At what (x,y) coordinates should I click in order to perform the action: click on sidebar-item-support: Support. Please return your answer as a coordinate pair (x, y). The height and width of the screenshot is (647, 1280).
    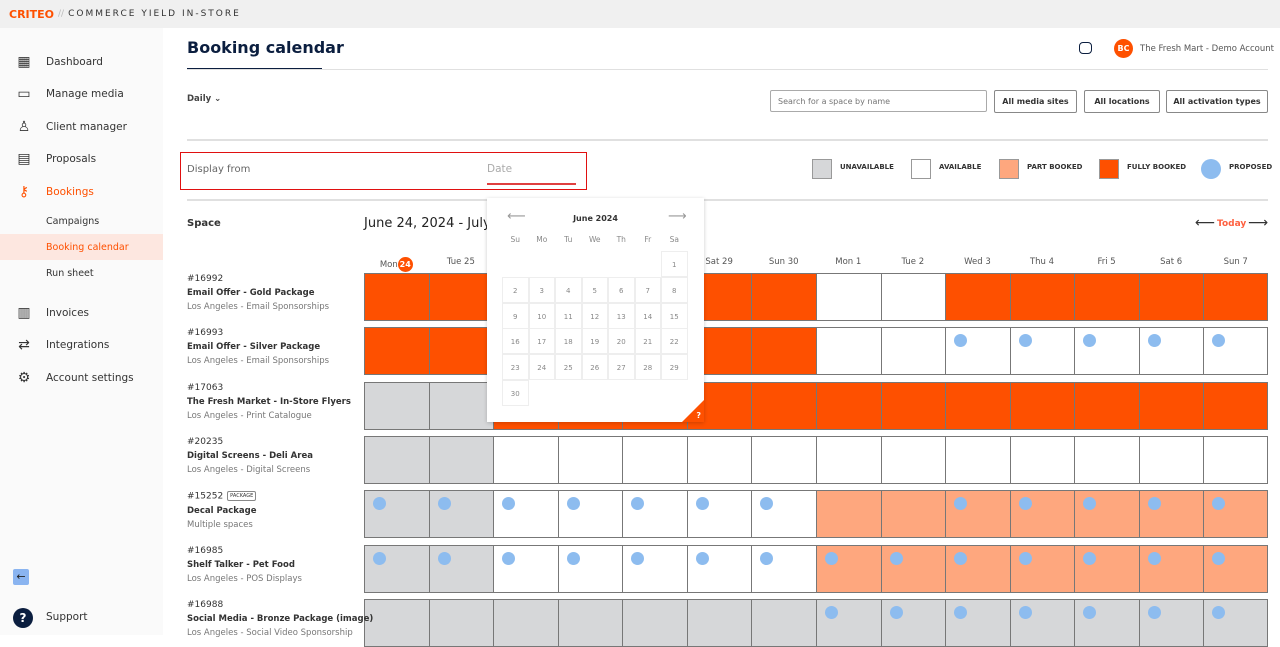
    Looking at the image, I should click on (67, 617).